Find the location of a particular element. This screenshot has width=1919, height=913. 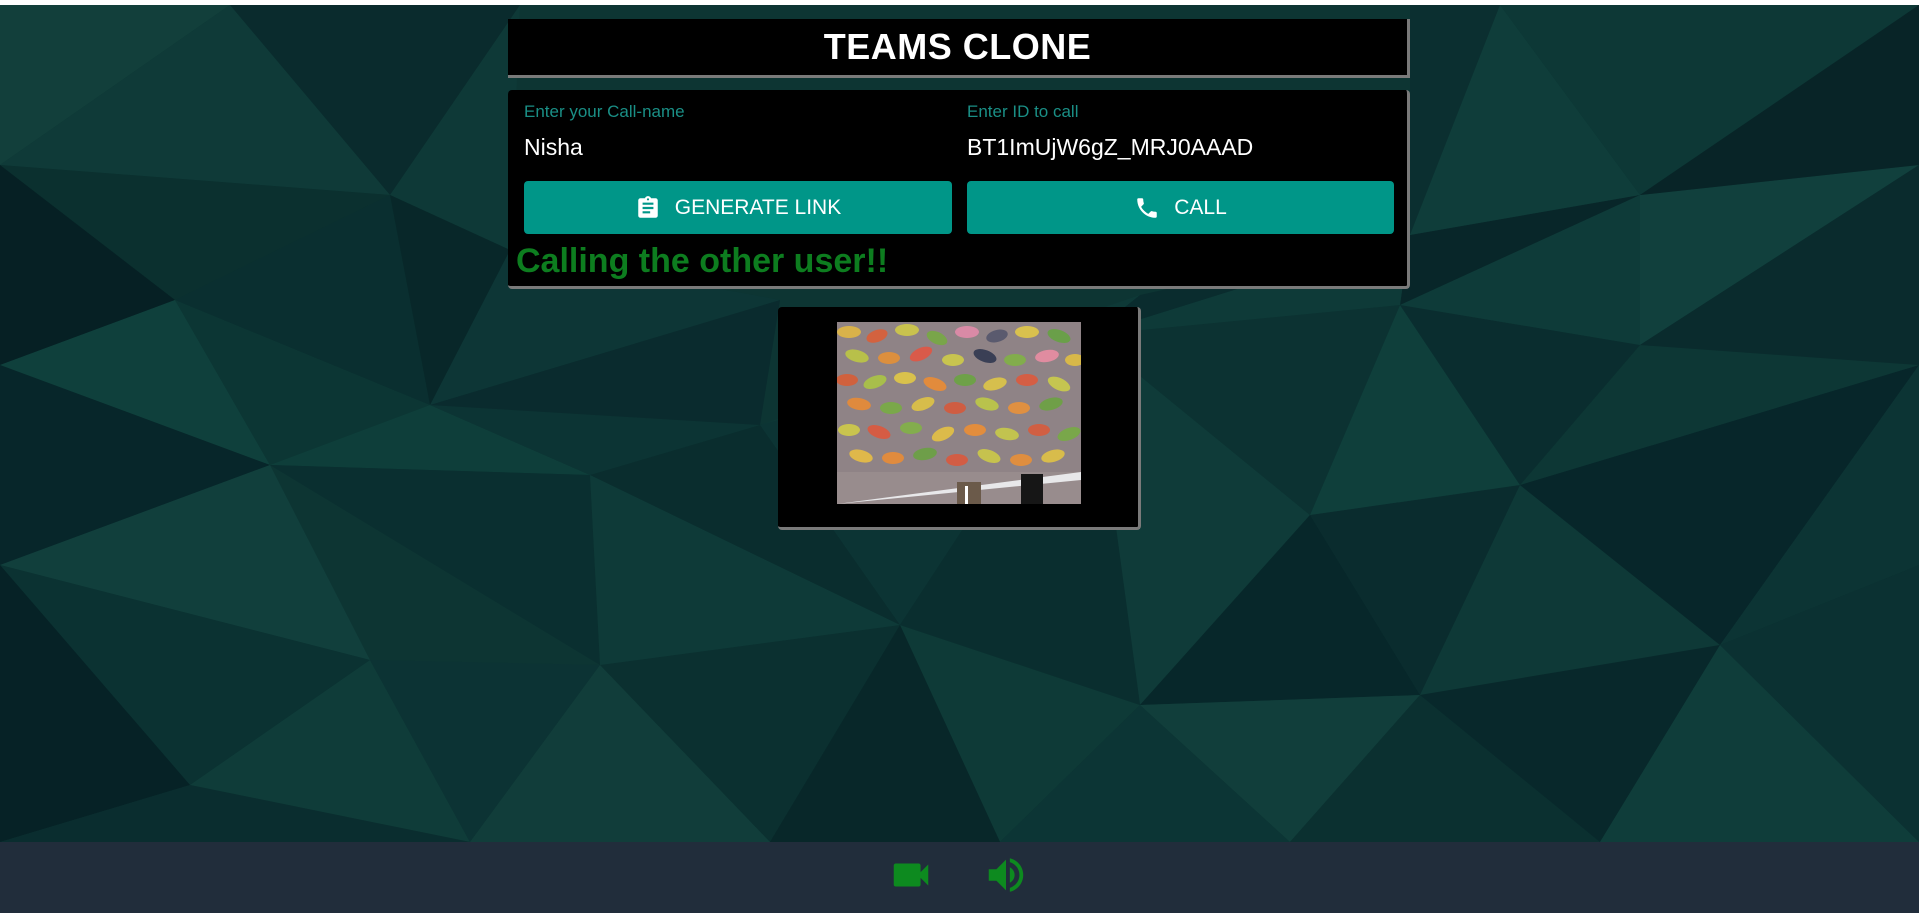

call-button: CALL is located at coordinates (1180, 207).